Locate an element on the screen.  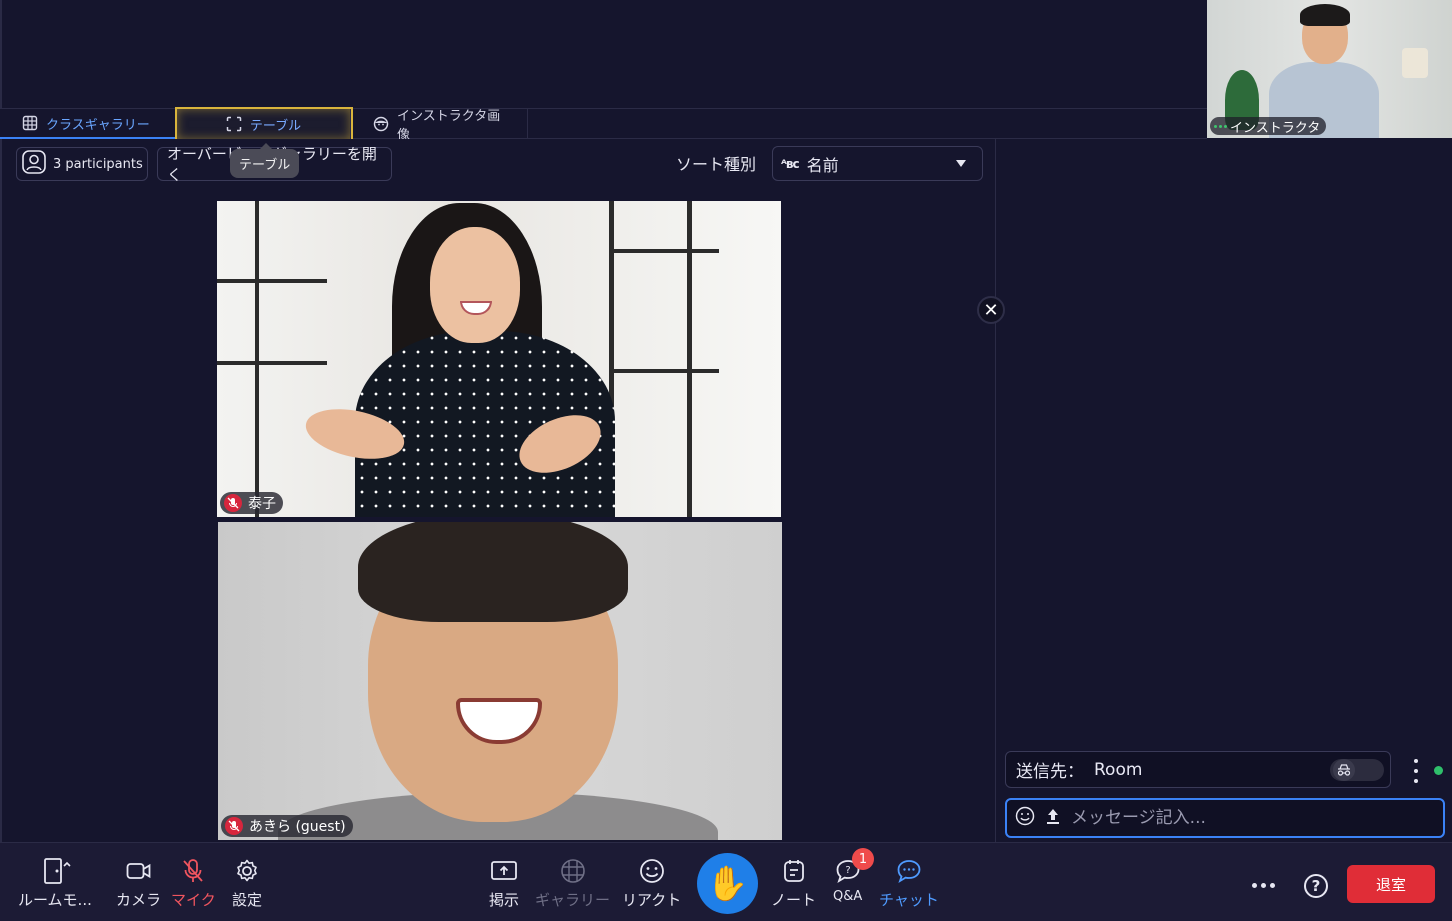
share-button: 掲示 is located at coordinates (504, 883).